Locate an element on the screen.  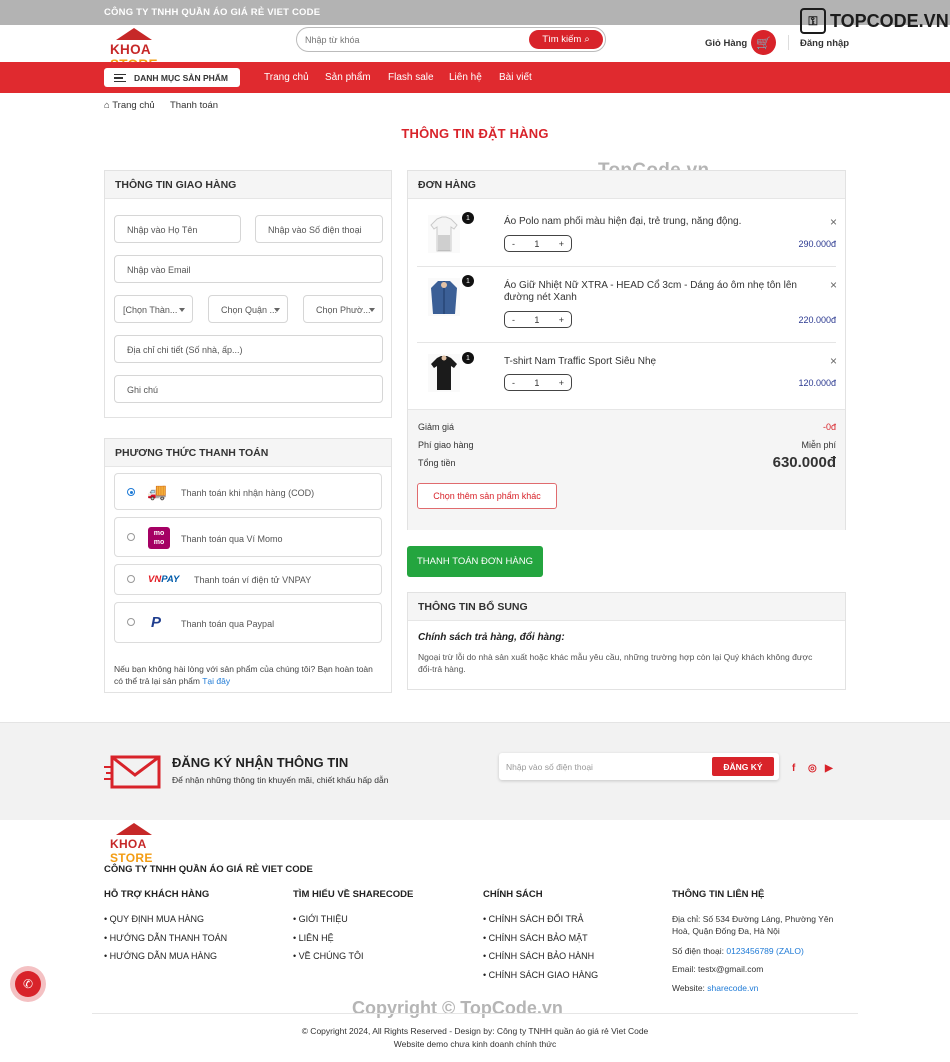
facebook-icon: f is located at coordinates (793, 768).